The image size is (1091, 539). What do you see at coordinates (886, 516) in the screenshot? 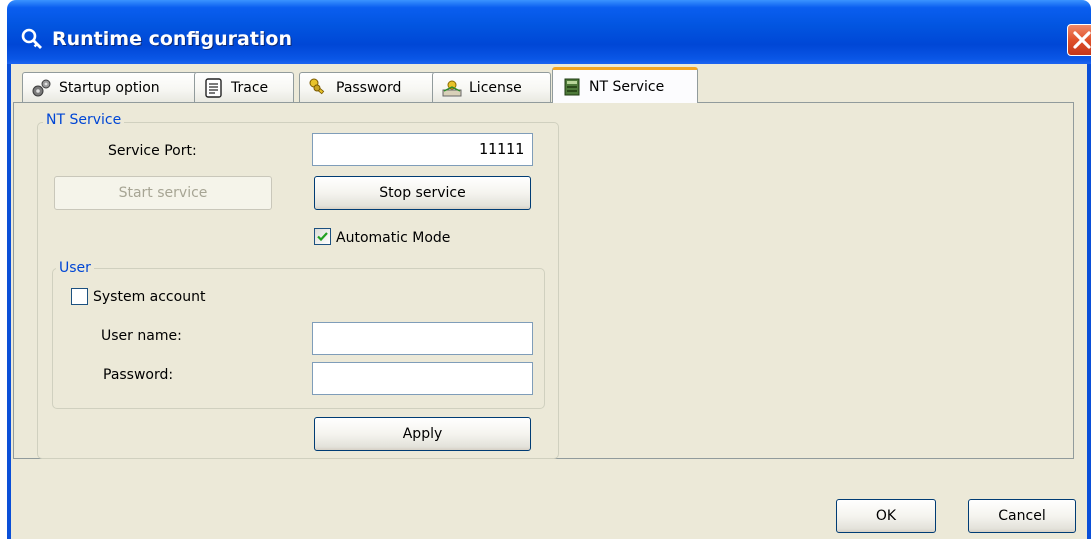
I see `ok-button: OK` at bounding box center [886, 516].